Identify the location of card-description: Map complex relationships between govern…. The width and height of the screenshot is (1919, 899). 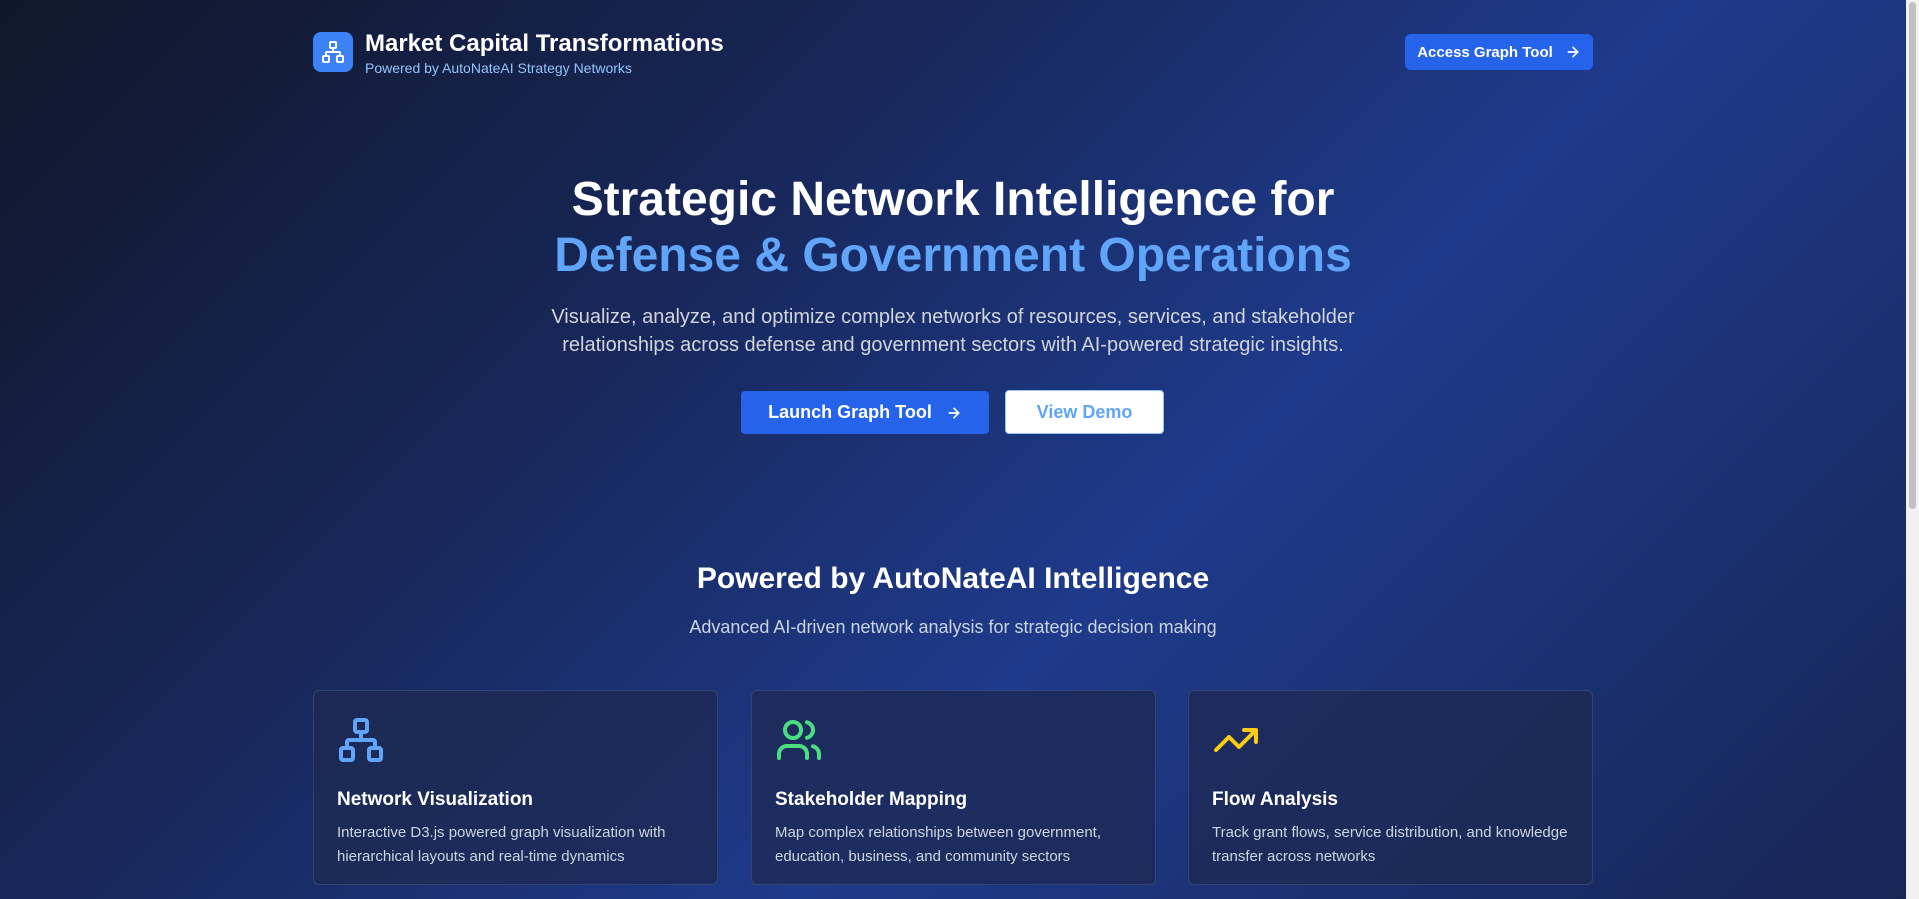
(938, 844).